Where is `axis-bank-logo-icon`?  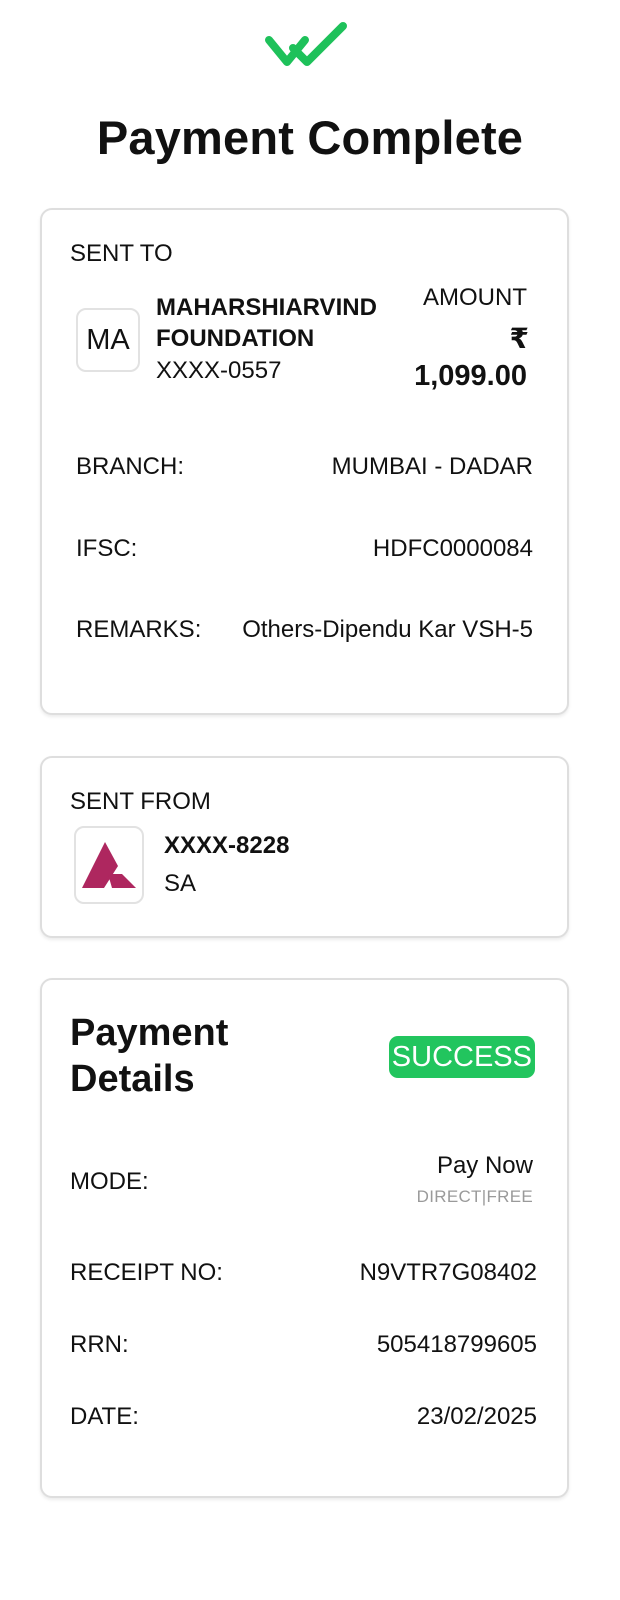 axis-bank-logo-icon is located at coordinates (109, 865).